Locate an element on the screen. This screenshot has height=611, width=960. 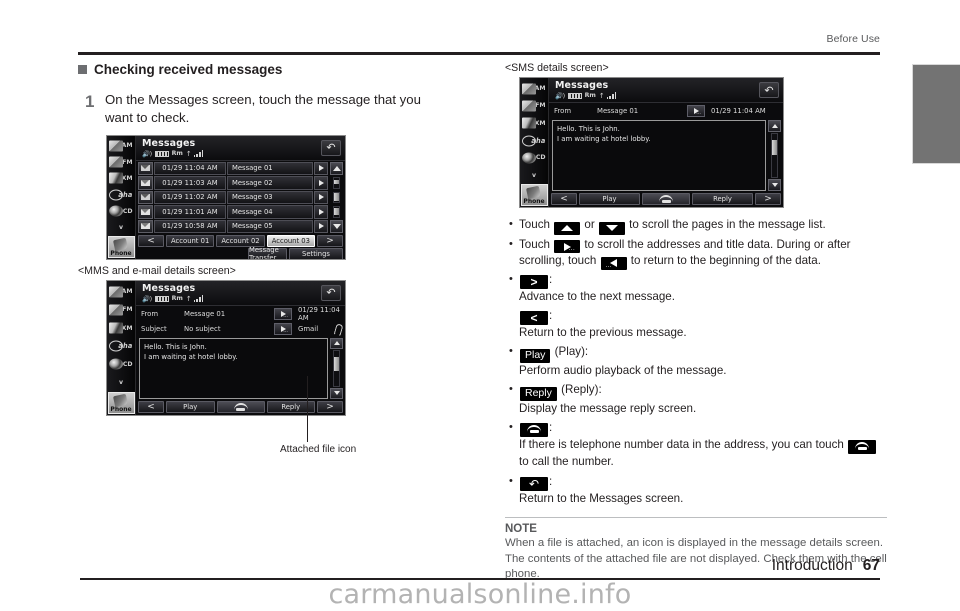
side-button-cd-label: CD is located at coordinates (540, 158).